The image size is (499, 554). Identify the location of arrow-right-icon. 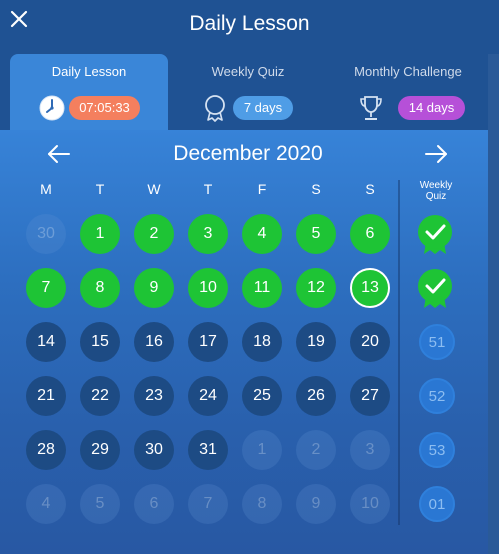
(436, 154).